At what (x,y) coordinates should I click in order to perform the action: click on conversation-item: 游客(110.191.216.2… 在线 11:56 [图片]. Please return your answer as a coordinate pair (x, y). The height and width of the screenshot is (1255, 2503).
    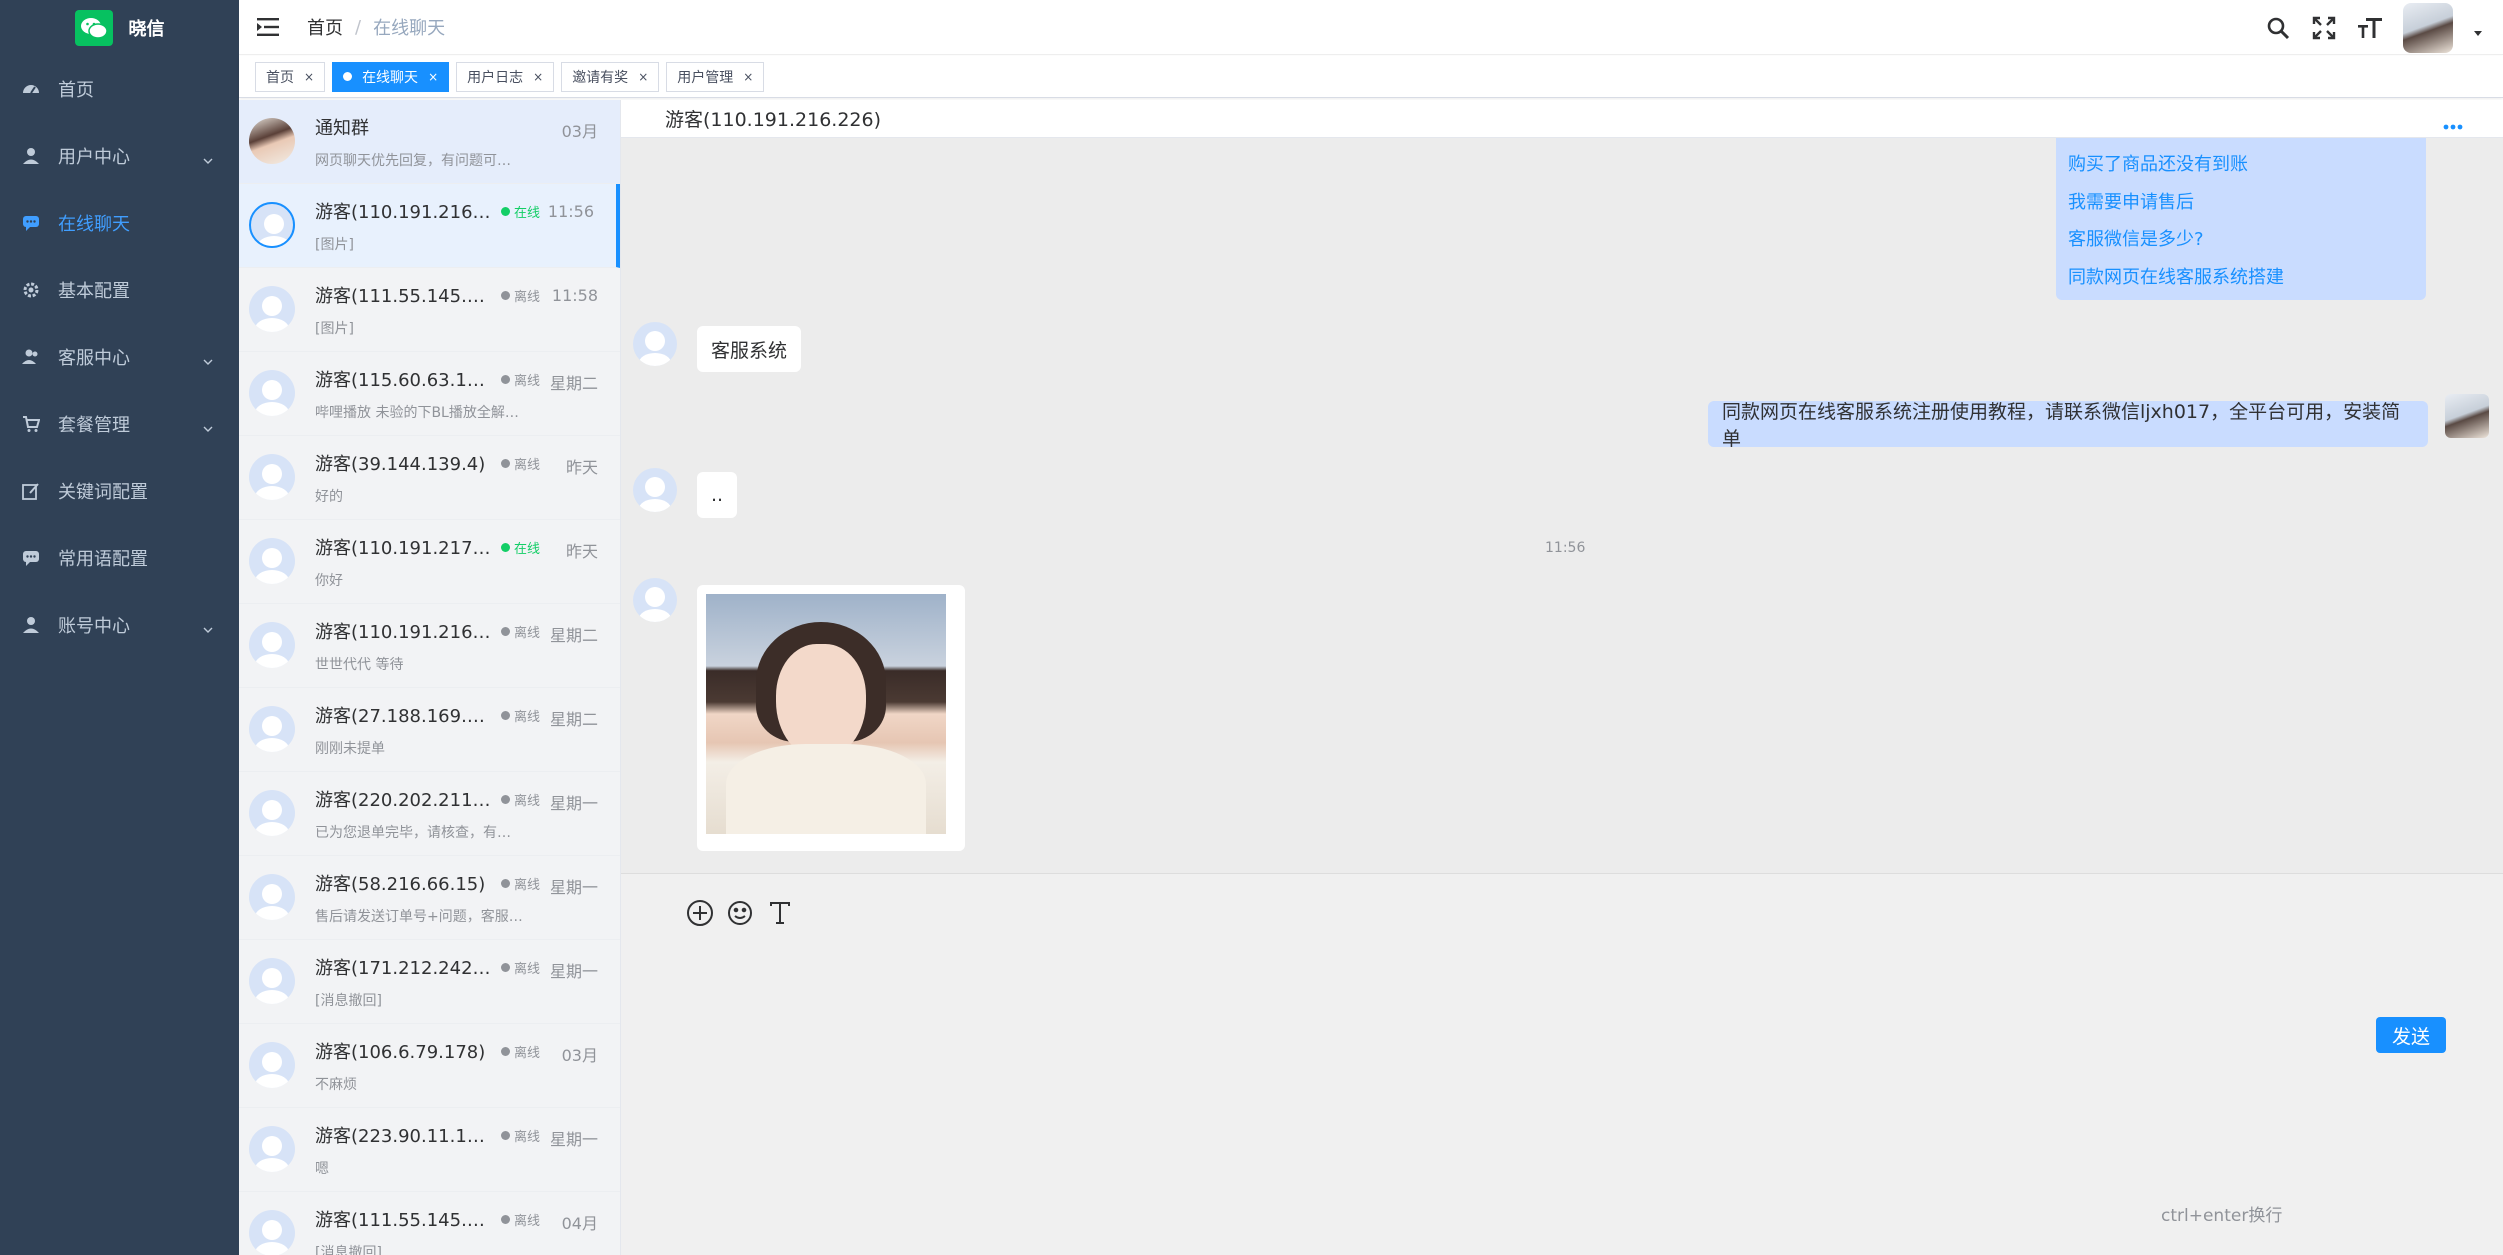
    Looking at the image, I should click on (429, 226).